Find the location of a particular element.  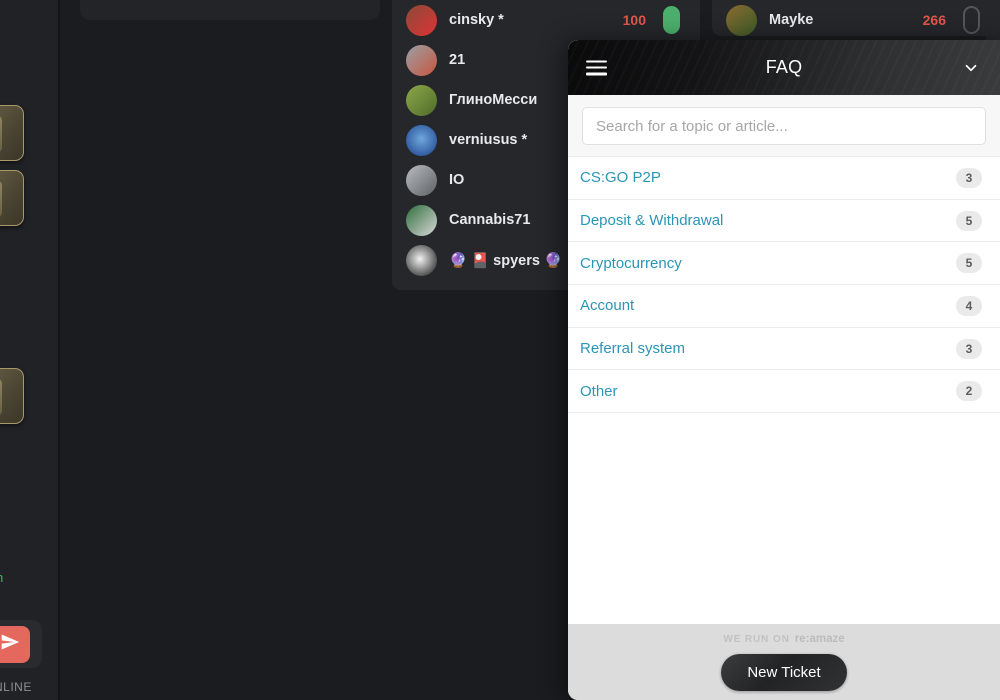

background-top-panel is located at coordinates (230, 10).